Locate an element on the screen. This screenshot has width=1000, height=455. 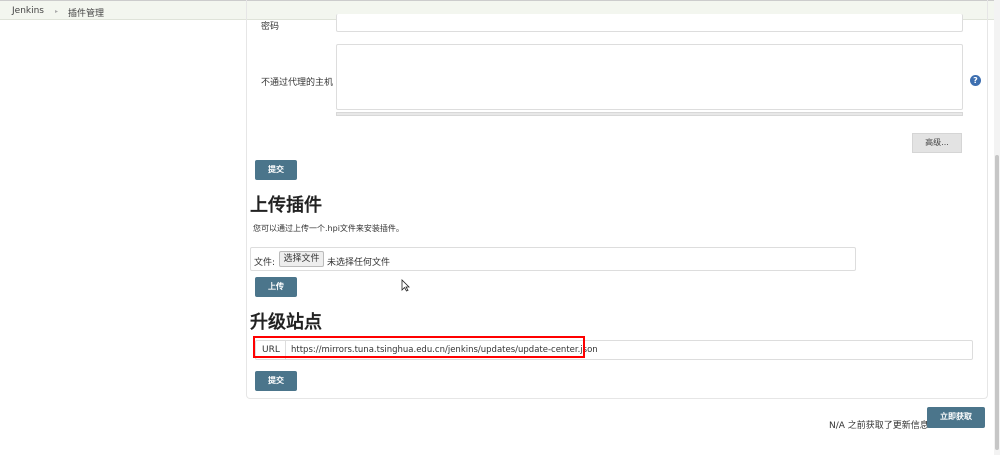
help-icon: ? is located at coordinates (975, 80).